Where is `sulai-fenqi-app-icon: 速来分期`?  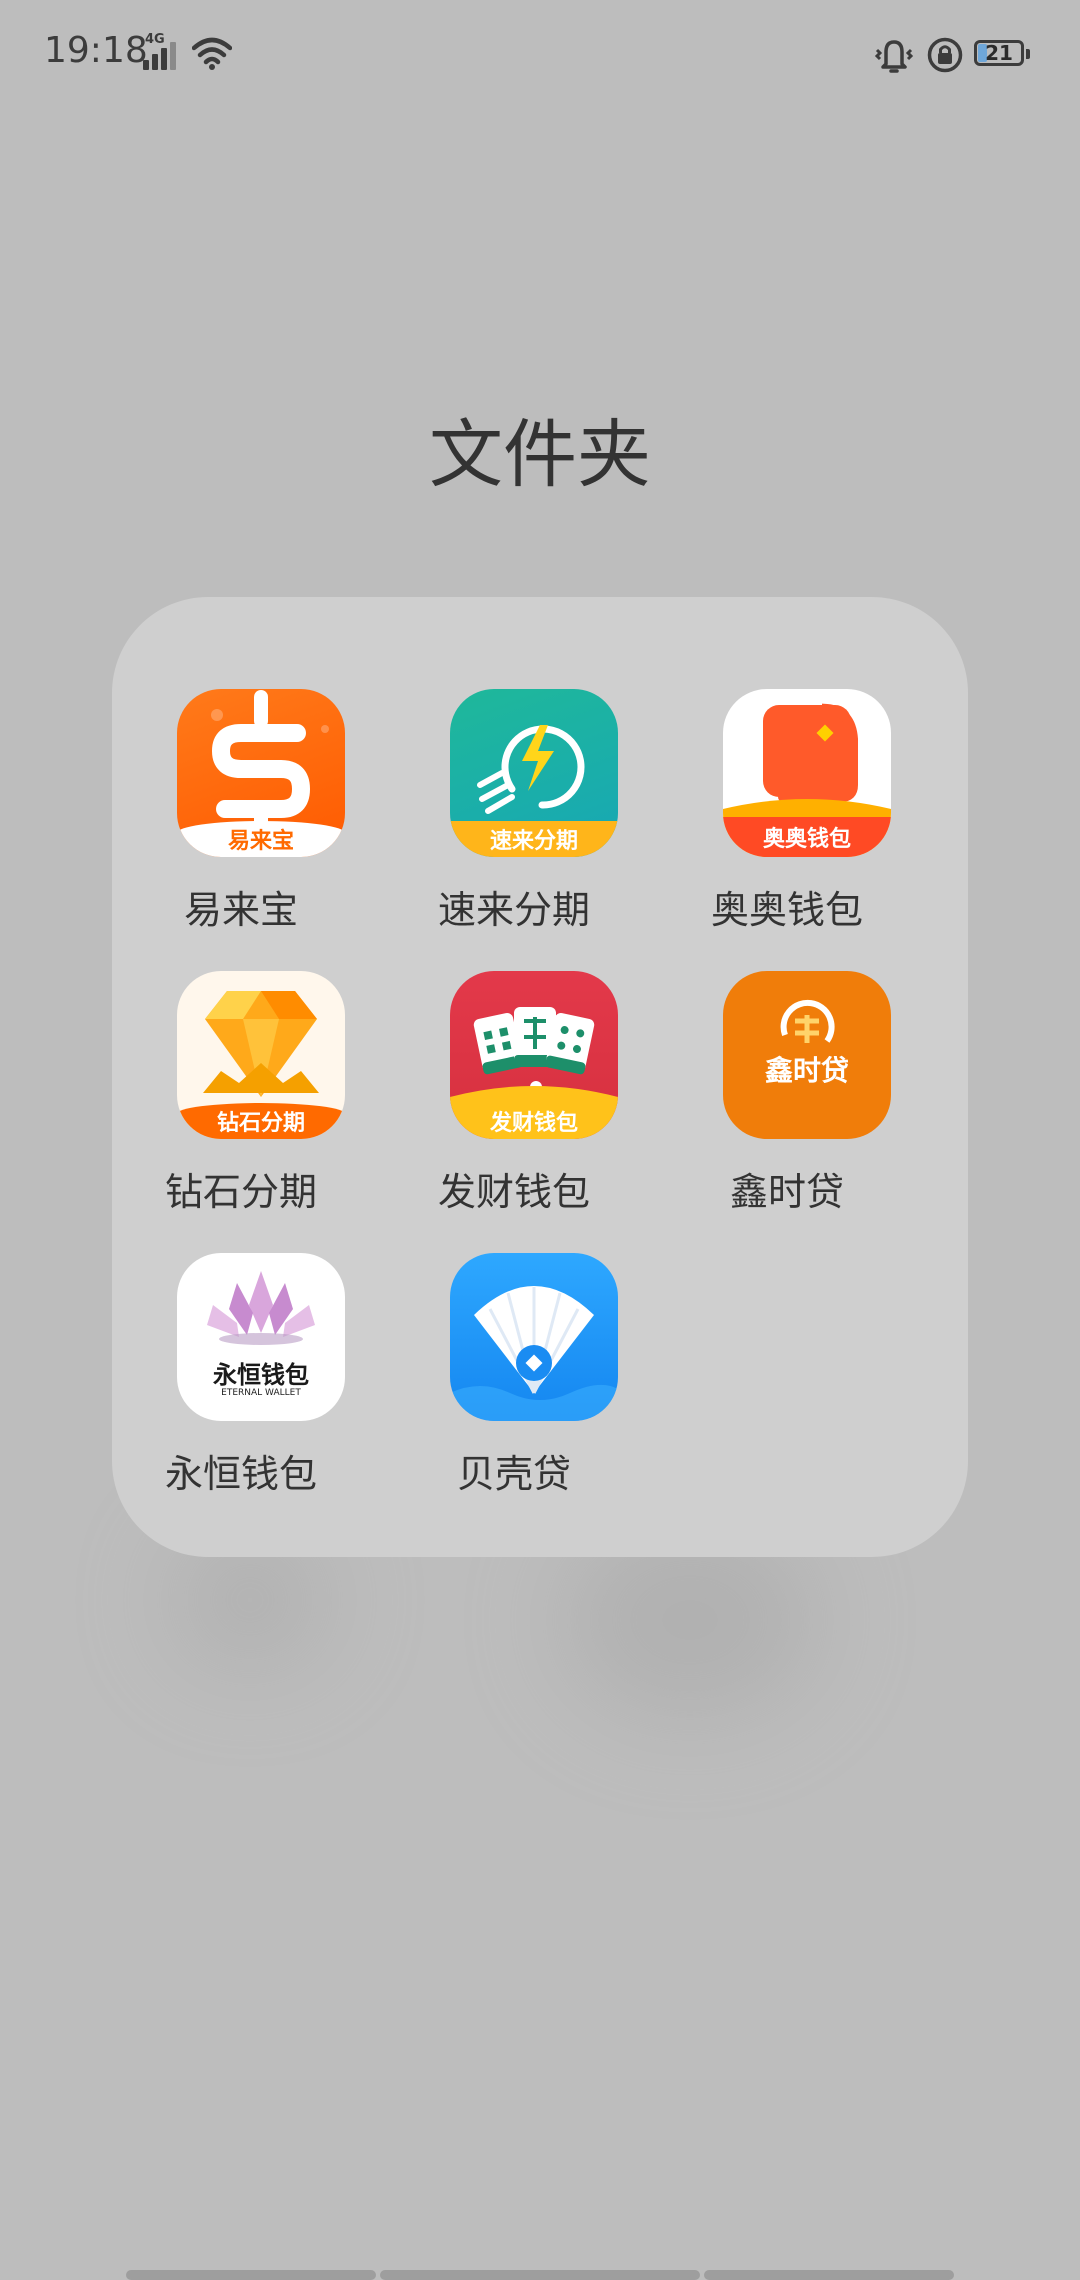 sulai-fenqi-app-icon: 速来分期 is located at coordinates (534, 773).